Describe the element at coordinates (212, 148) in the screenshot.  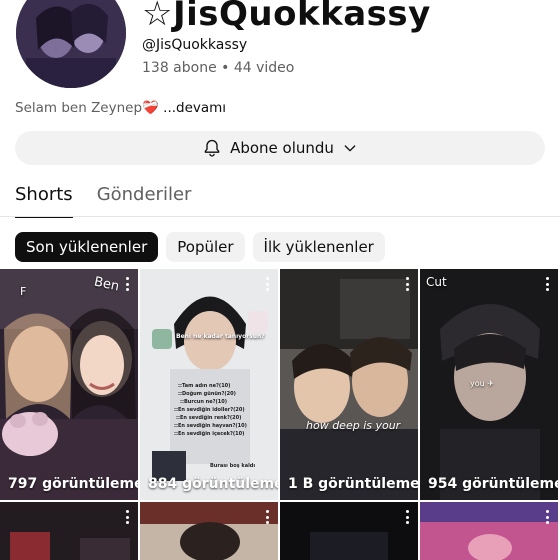
I see `bell-icon` at that location.